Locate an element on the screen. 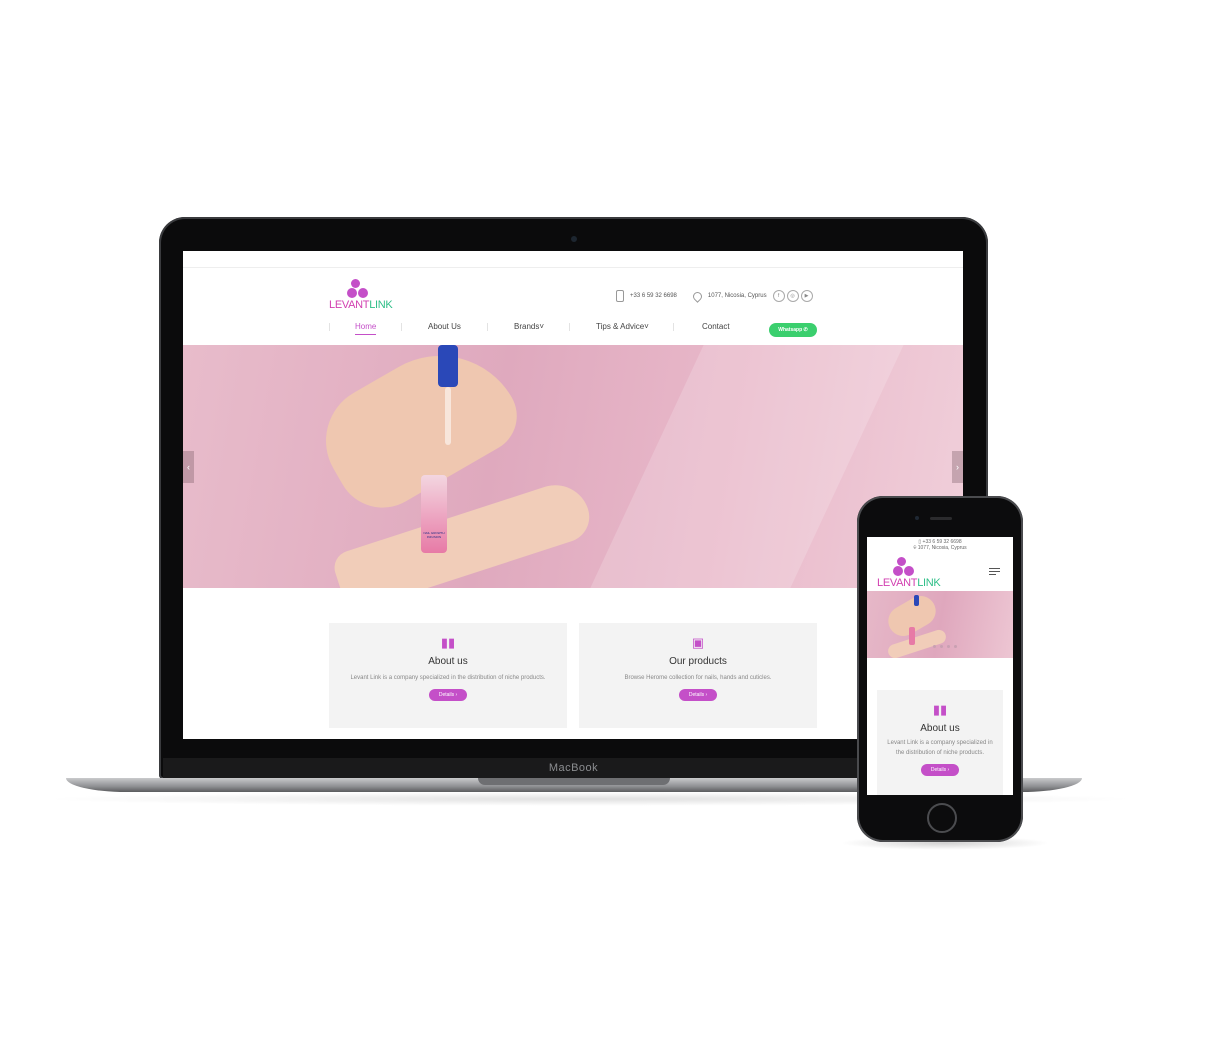 The width and height of the screenshot is (1211, 1038). nav-brands: Brands˅ is located at coordinates (529, 327).